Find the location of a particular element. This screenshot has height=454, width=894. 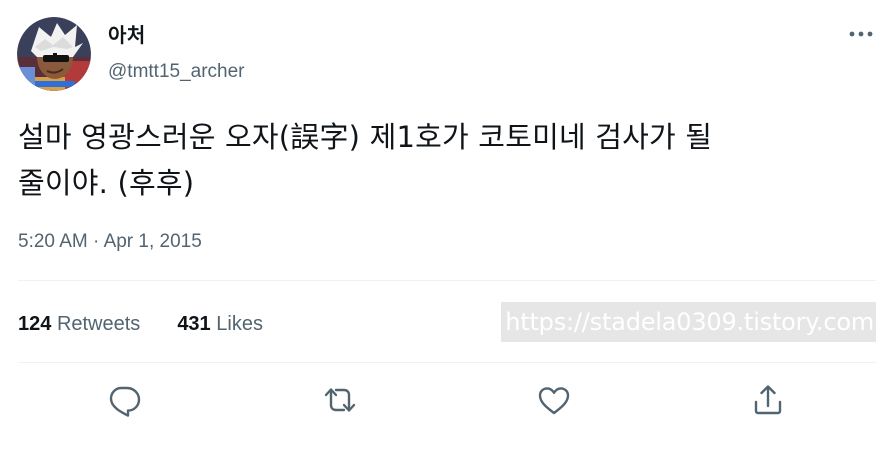

reply-icon is located at coordinates (125, 401).